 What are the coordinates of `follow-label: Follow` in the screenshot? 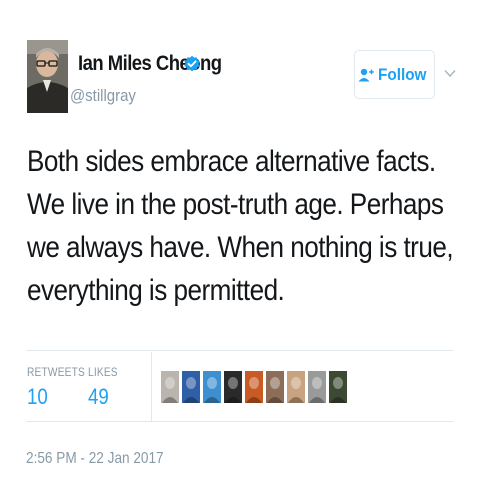 It's located at (402, 74).